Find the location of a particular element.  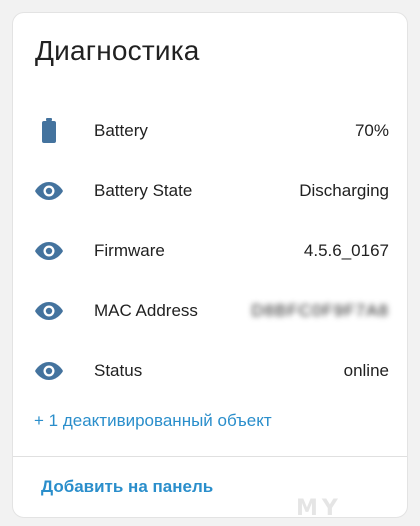

entity-row-battery-state: Battery State Discharging is located at coordinates (210, 191).